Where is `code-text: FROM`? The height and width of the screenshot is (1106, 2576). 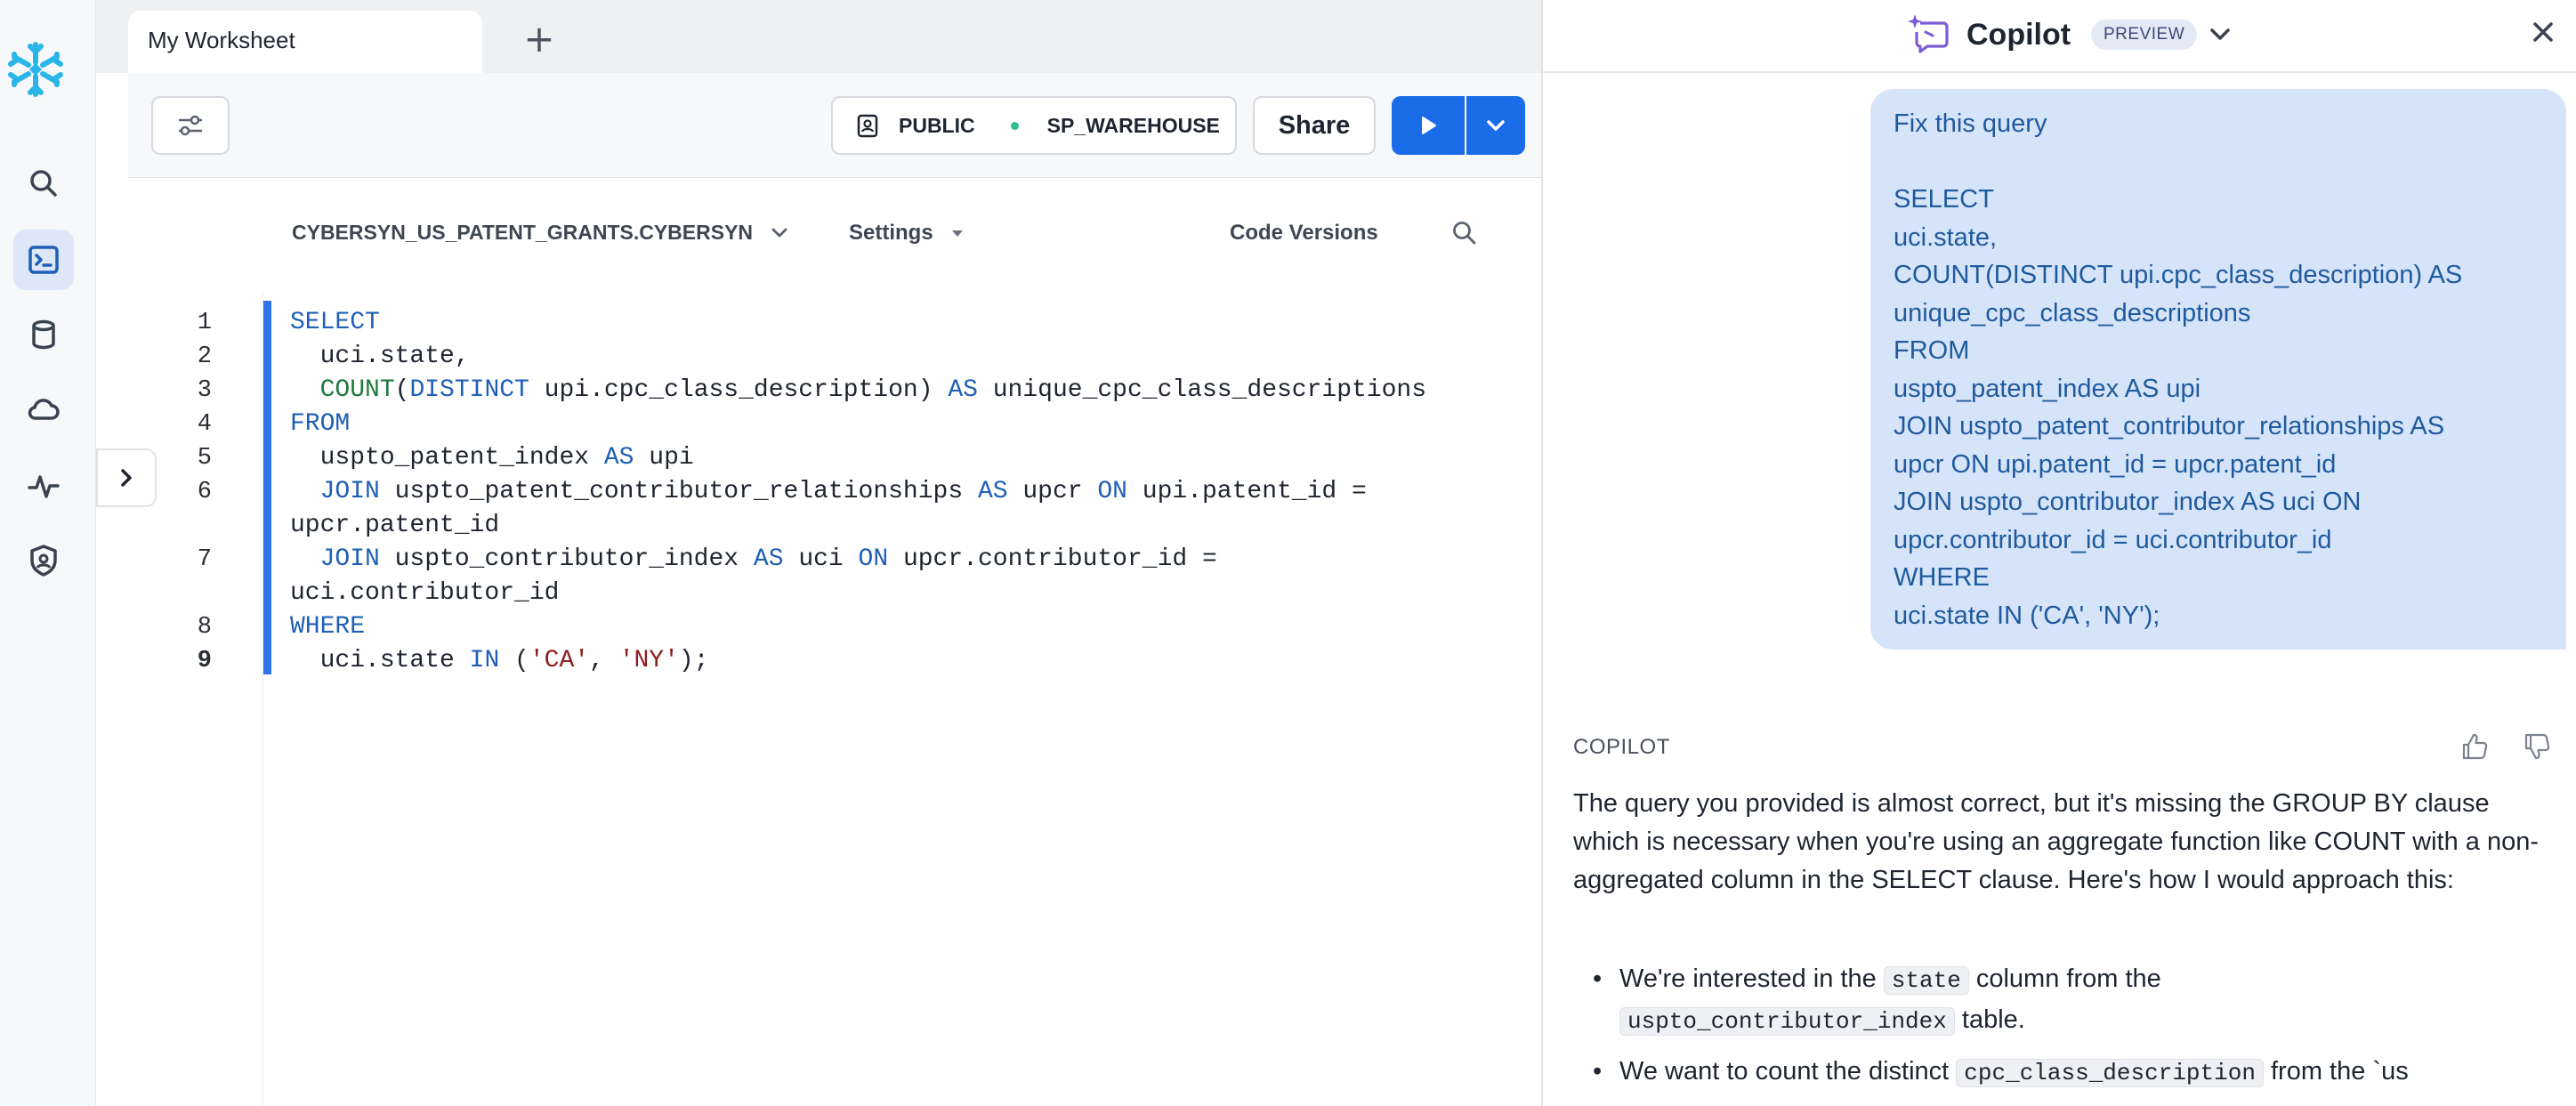
code-text: FROM is located at coordinates (320, 425).